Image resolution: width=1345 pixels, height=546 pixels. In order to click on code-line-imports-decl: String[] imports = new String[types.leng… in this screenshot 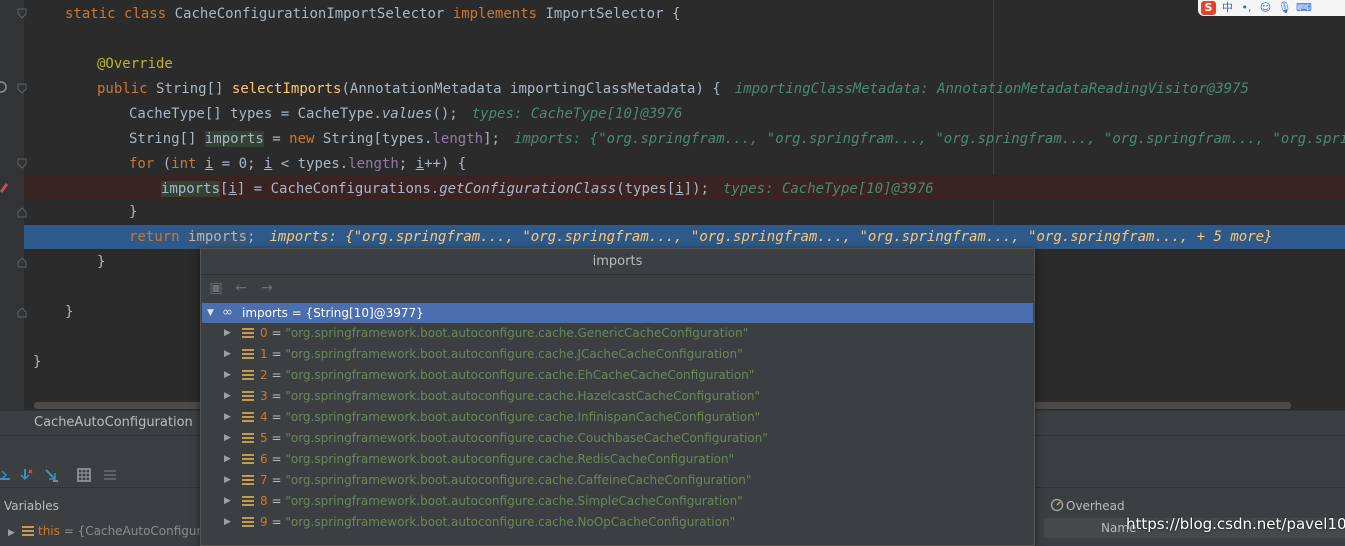, I will do `click(737, 139)`.